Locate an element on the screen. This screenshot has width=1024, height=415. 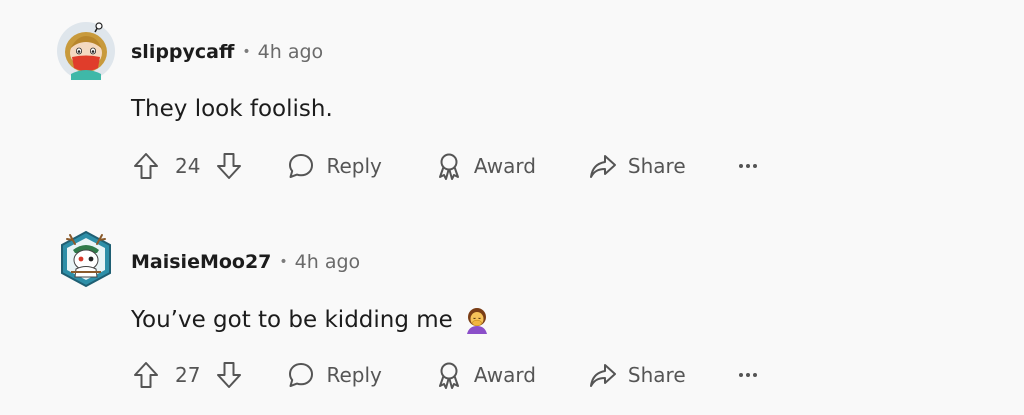
comment-body: They look foolish. is located at coordinates (232, 109).